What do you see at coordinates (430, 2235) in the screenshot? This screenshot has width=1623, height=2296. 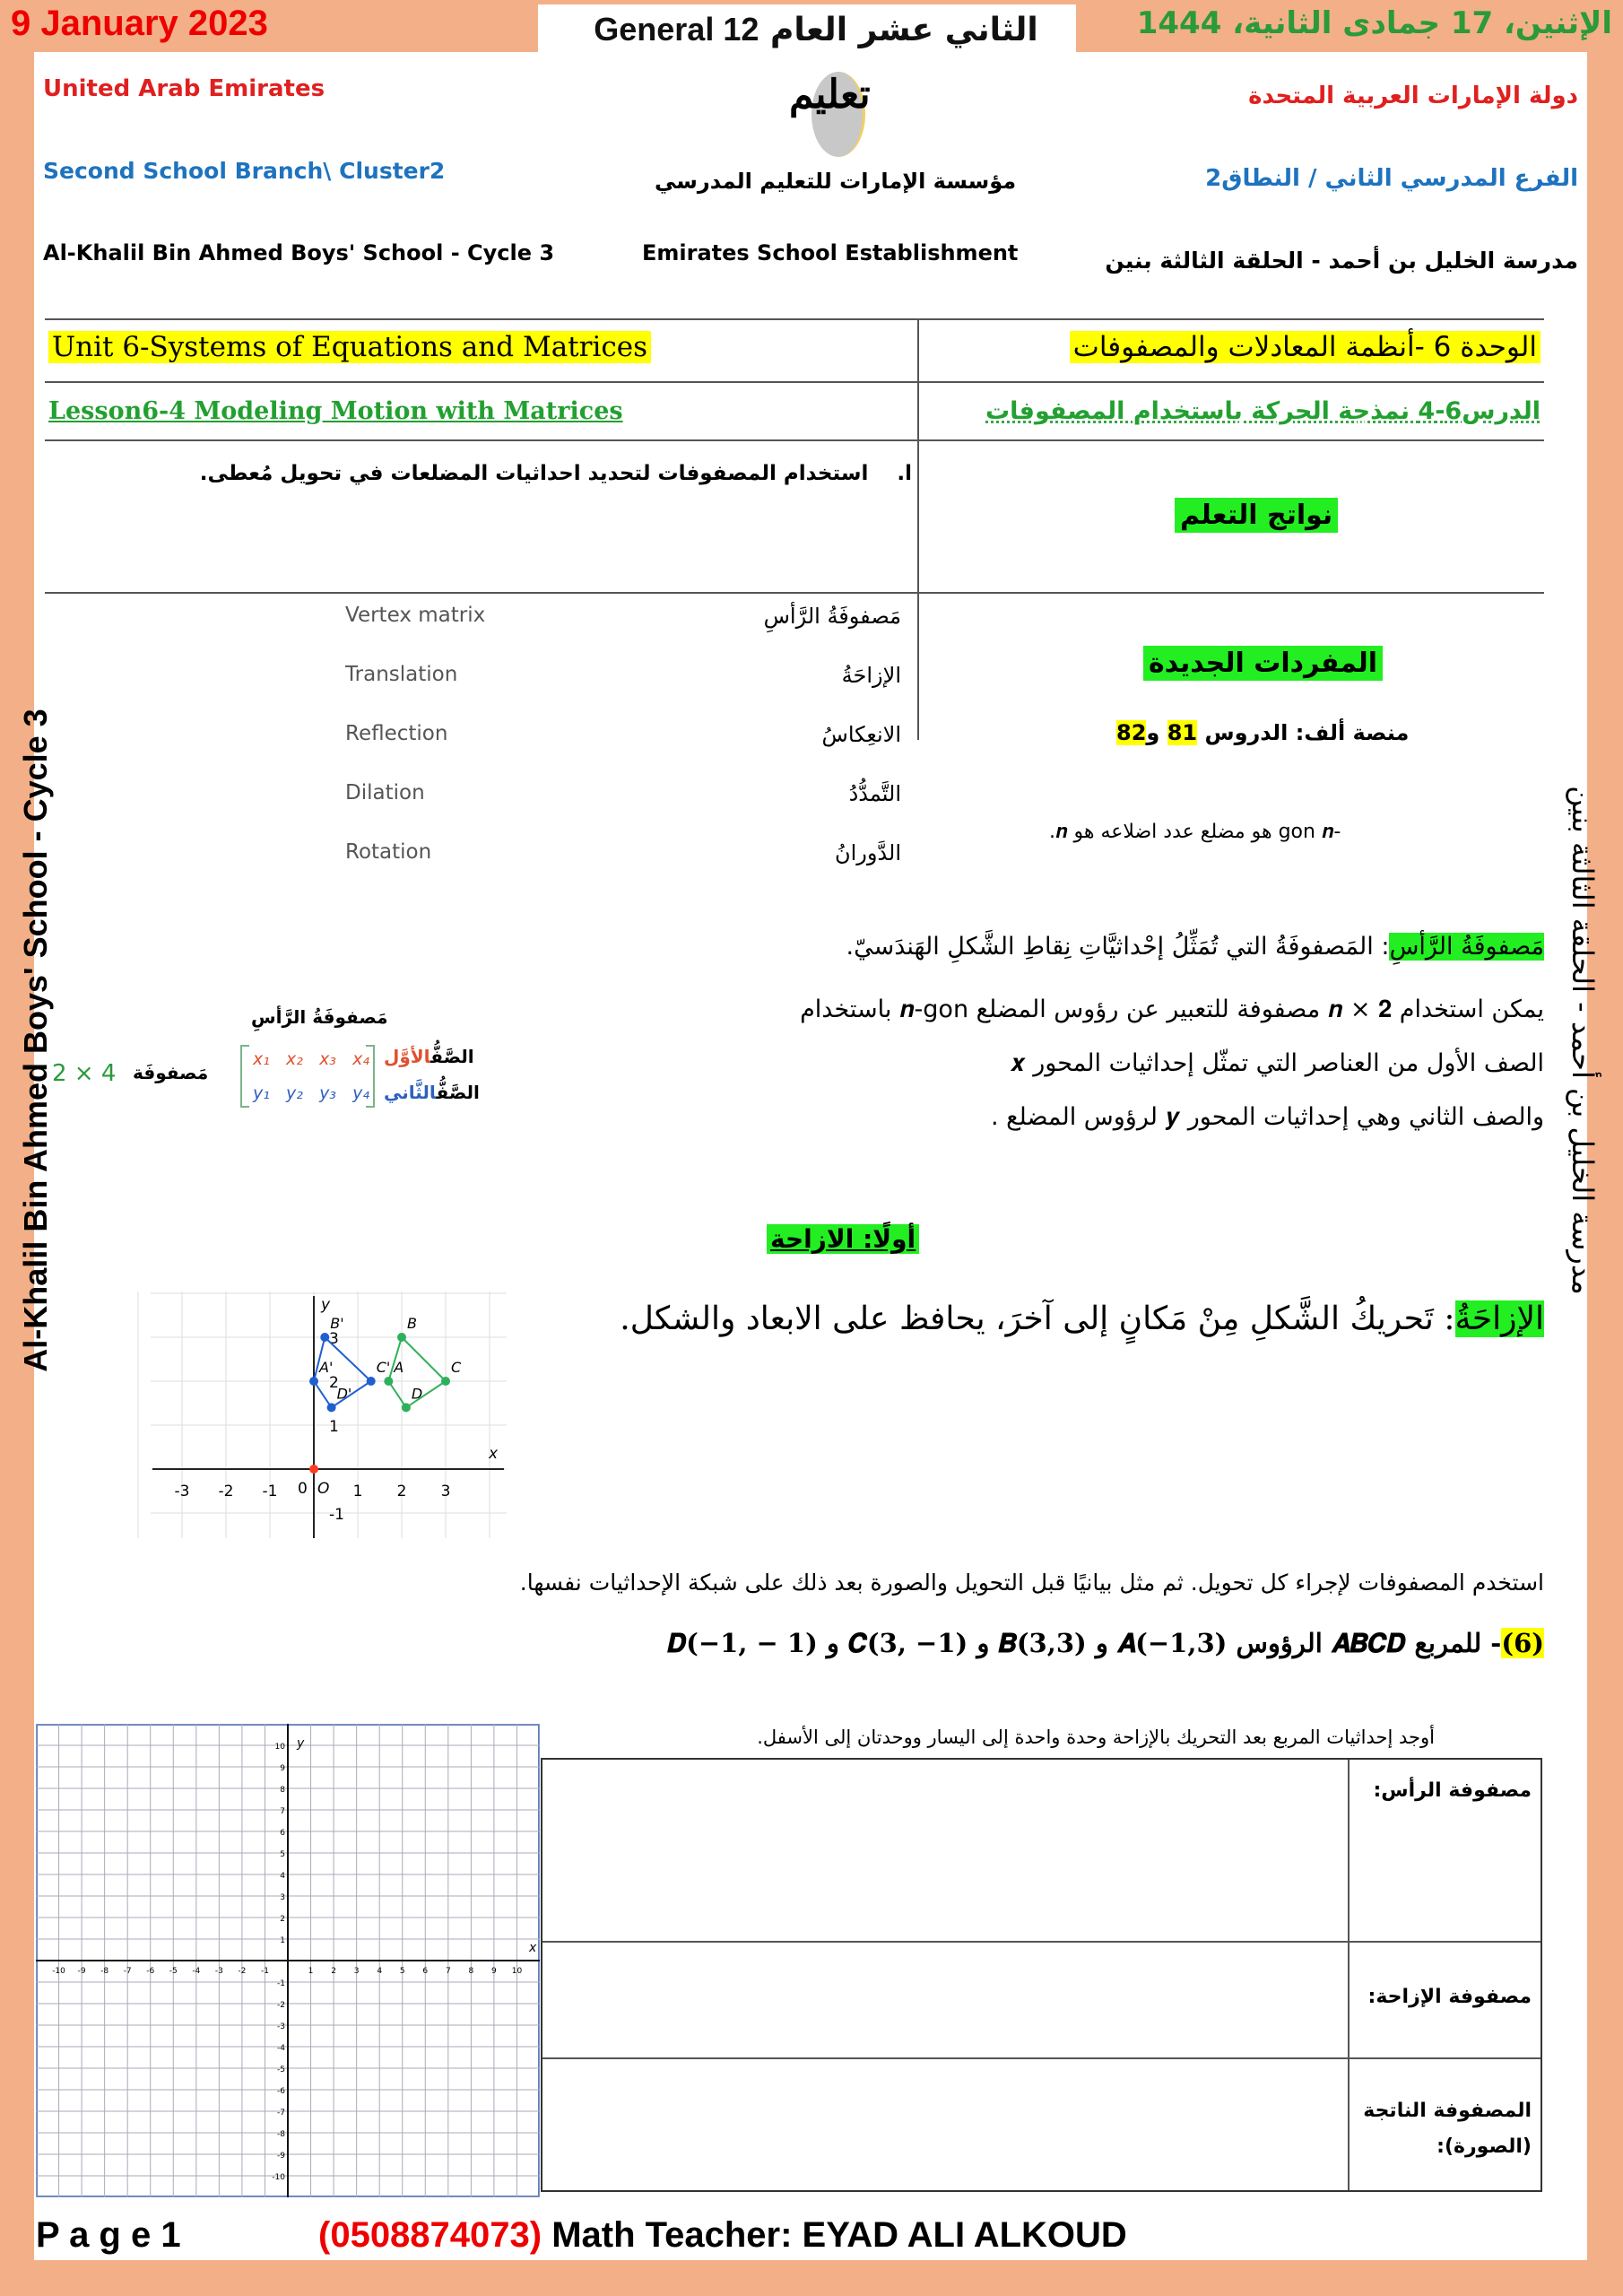 I see `phone: (0508874073)` at bounding box center [430, 2235].